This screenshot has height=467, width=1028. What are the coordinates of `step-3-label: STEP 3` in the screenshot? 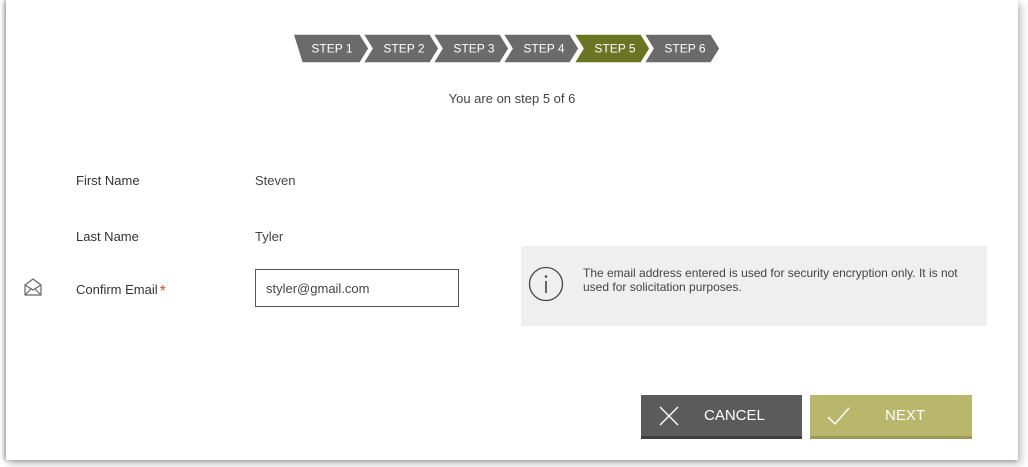 It's located at (473, 49).